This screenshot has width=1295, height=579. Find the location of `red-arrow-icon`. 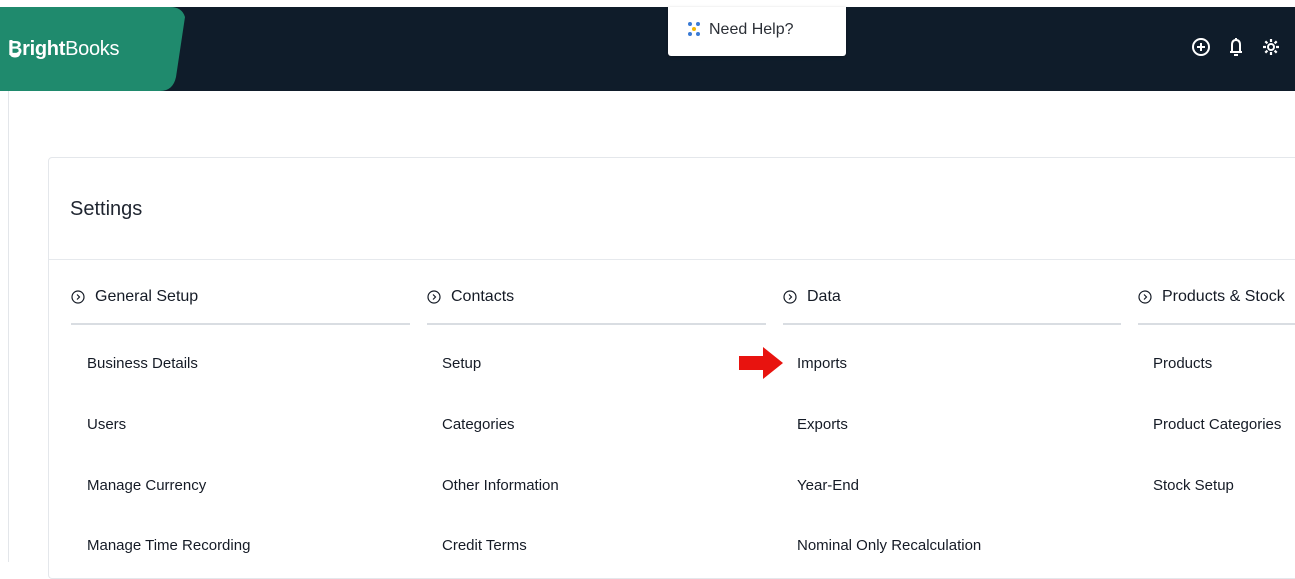

red-arrow-icon is located at coordinates (761, 363).